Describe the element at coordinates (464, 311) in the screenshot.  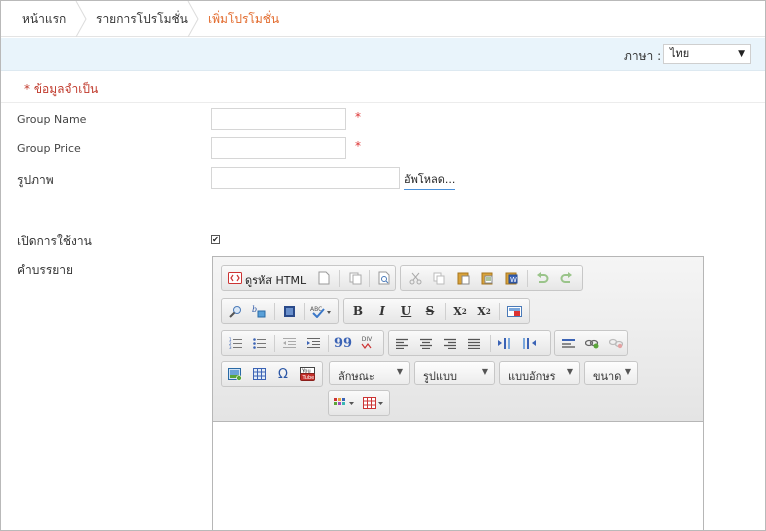
I see `subscript-mark: 2` at that location.